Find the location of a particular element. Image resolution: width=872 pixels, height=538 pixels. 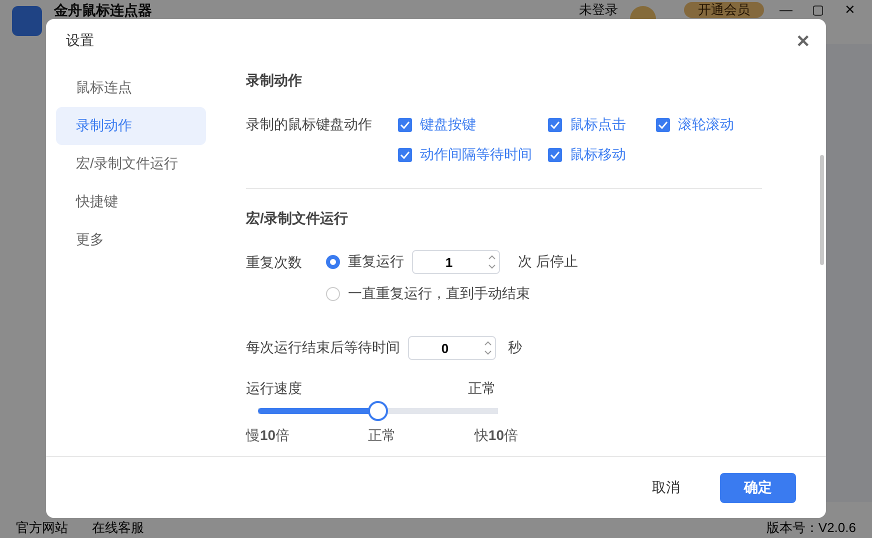

checkbox-option: 鼠标移动 is located at coordinates (602, 155).